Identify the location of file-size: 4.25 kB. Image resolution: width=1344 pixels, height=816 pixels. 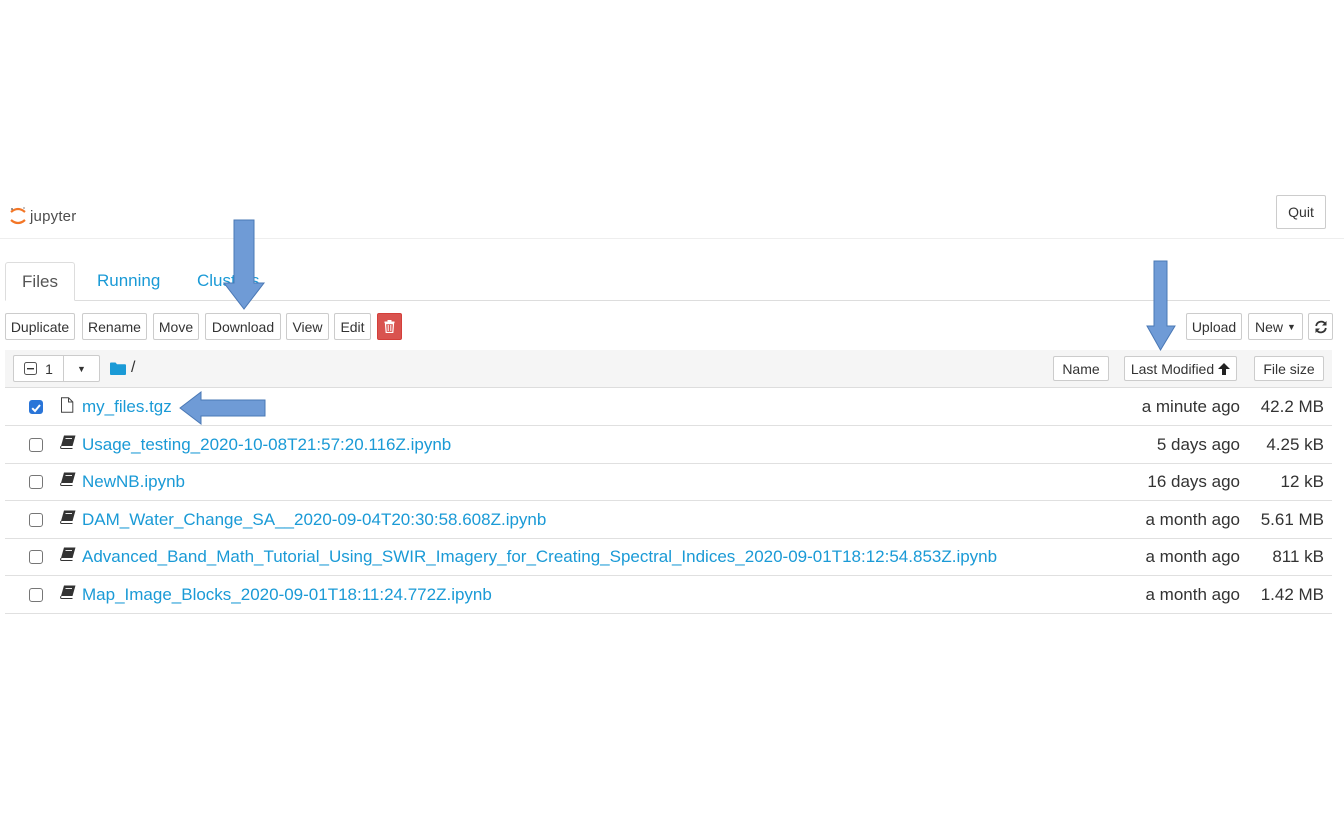
(1295, 444).